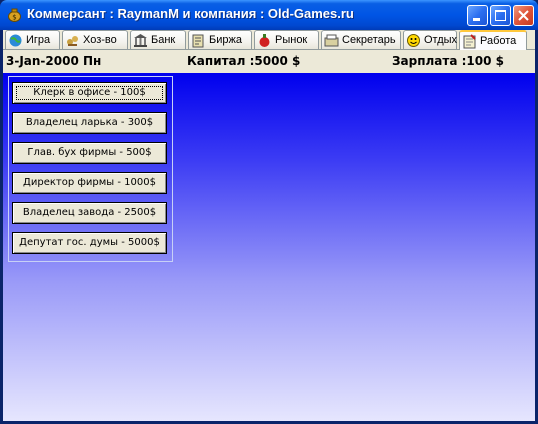 The image size is (538, 424). Describe the element at coordinates (15, 40) in the screenshot. I see `globe-icon` at that location.